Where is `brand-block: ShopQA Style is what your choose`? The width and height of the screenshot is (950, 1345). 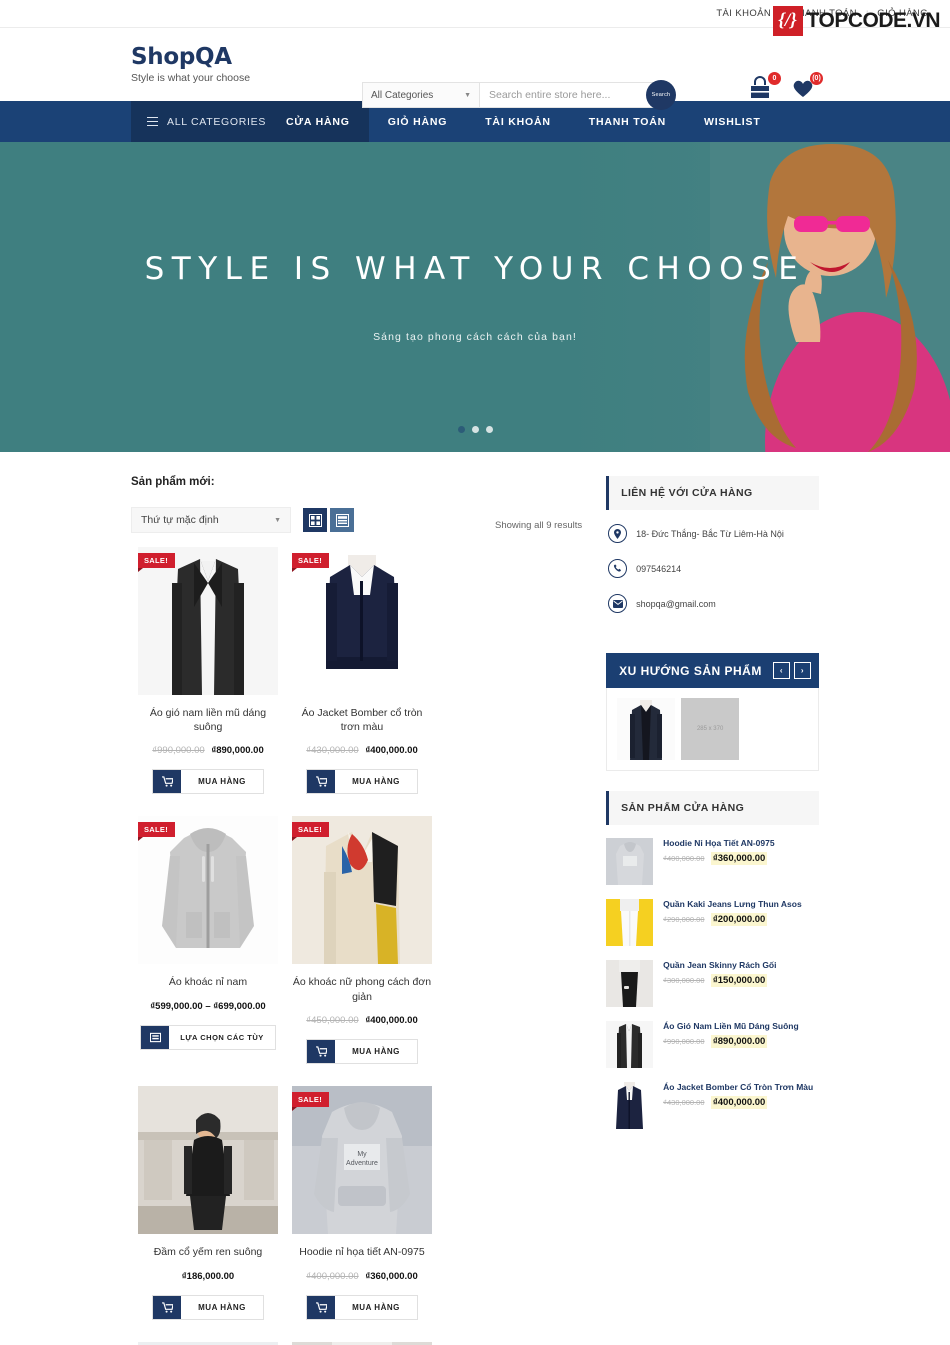 brand-block: ShopQA Style is what your choose is located at coordinates (190, 64).